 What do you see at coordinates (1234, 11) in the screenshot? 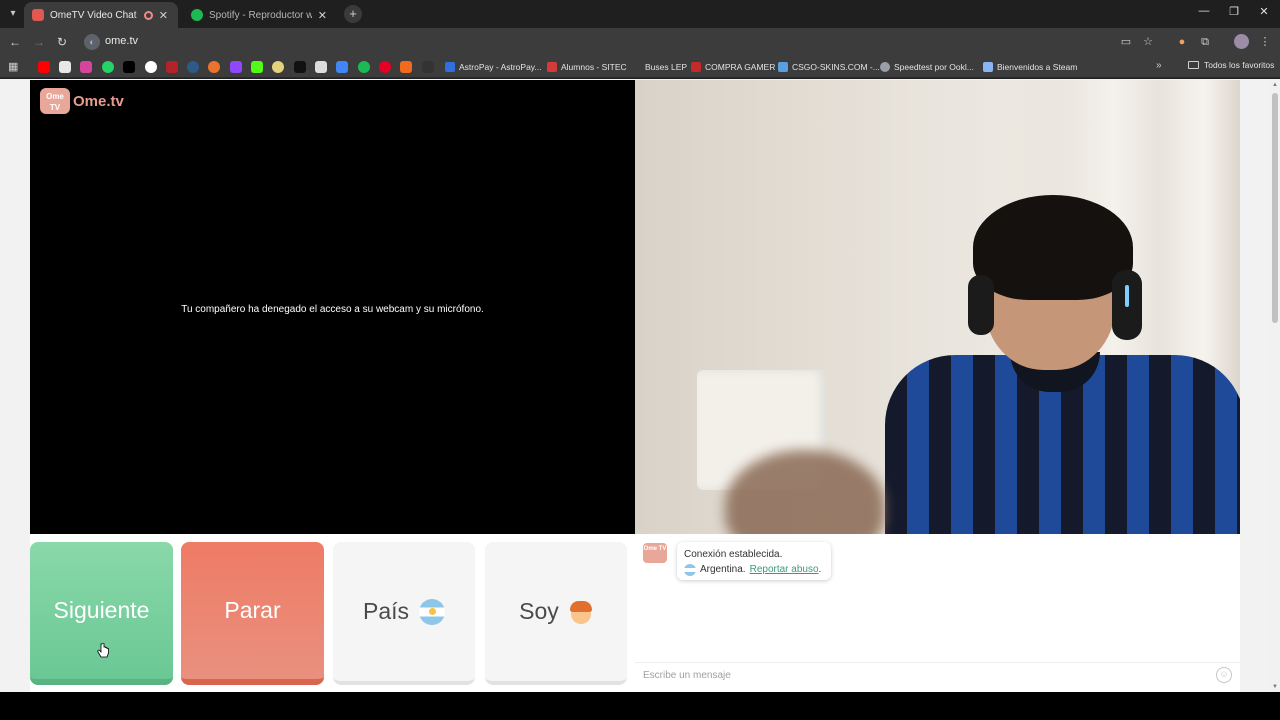
I see `restore-icon: ❐` at bounding box center [1234, 11].